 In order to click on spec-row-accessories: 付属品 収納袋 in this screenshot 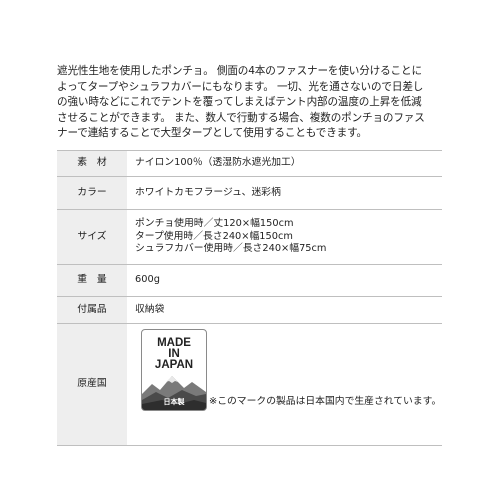, I will do `click(249, 310)`.